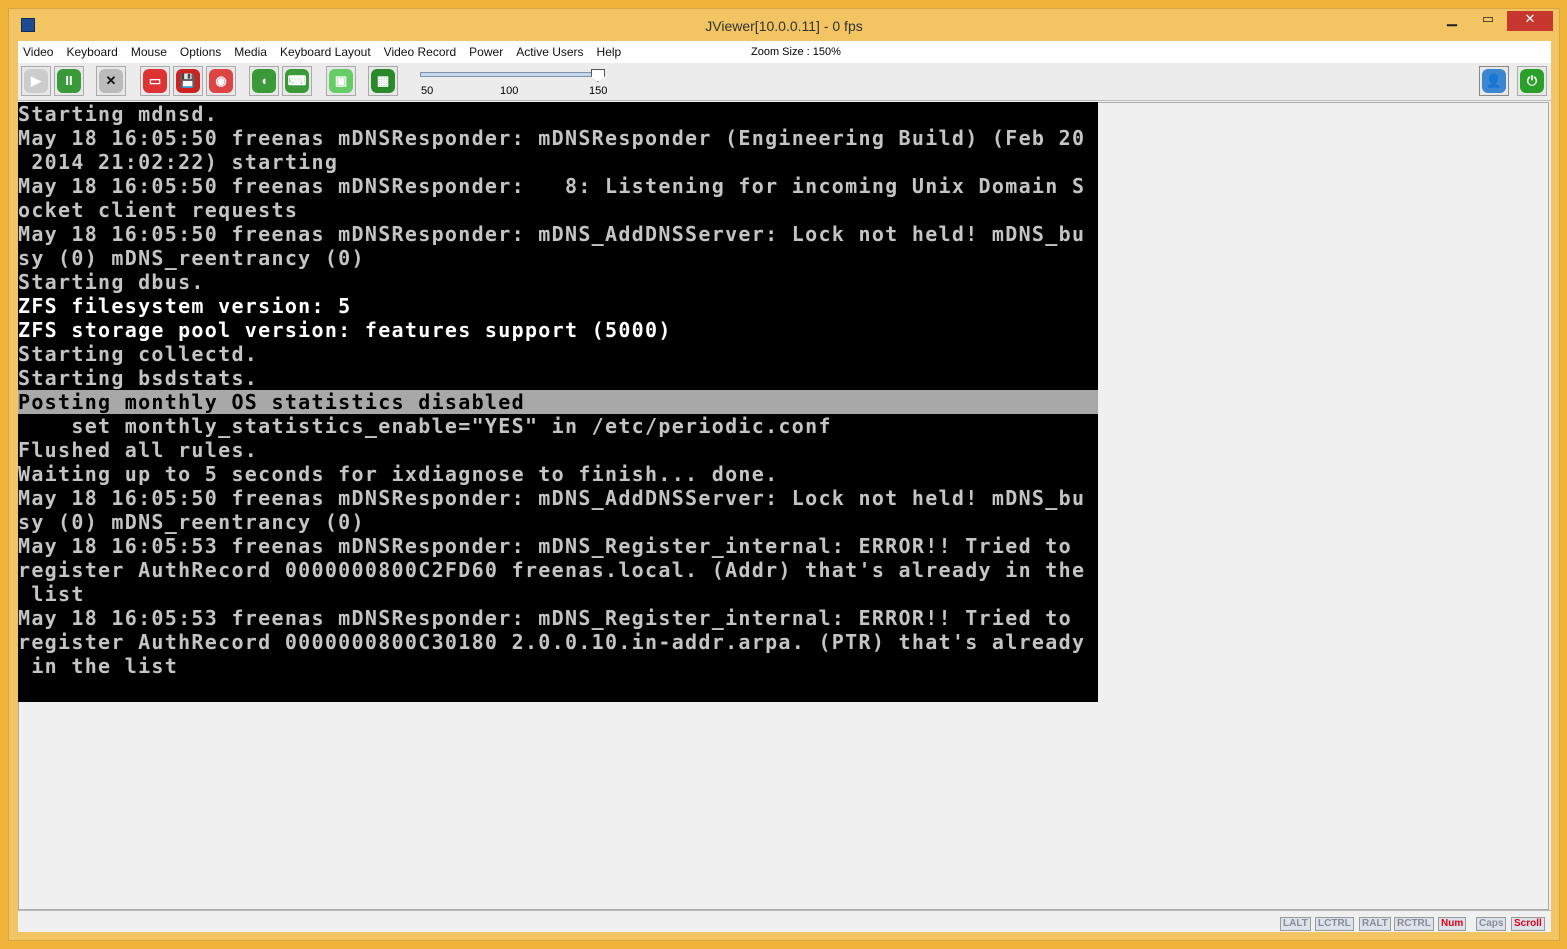 Image resolution: width=1567 pixels, height=949 pixels. I want to click on window-title: JViewer[10.0.0.11] - 0 fps, so click(784, 26).